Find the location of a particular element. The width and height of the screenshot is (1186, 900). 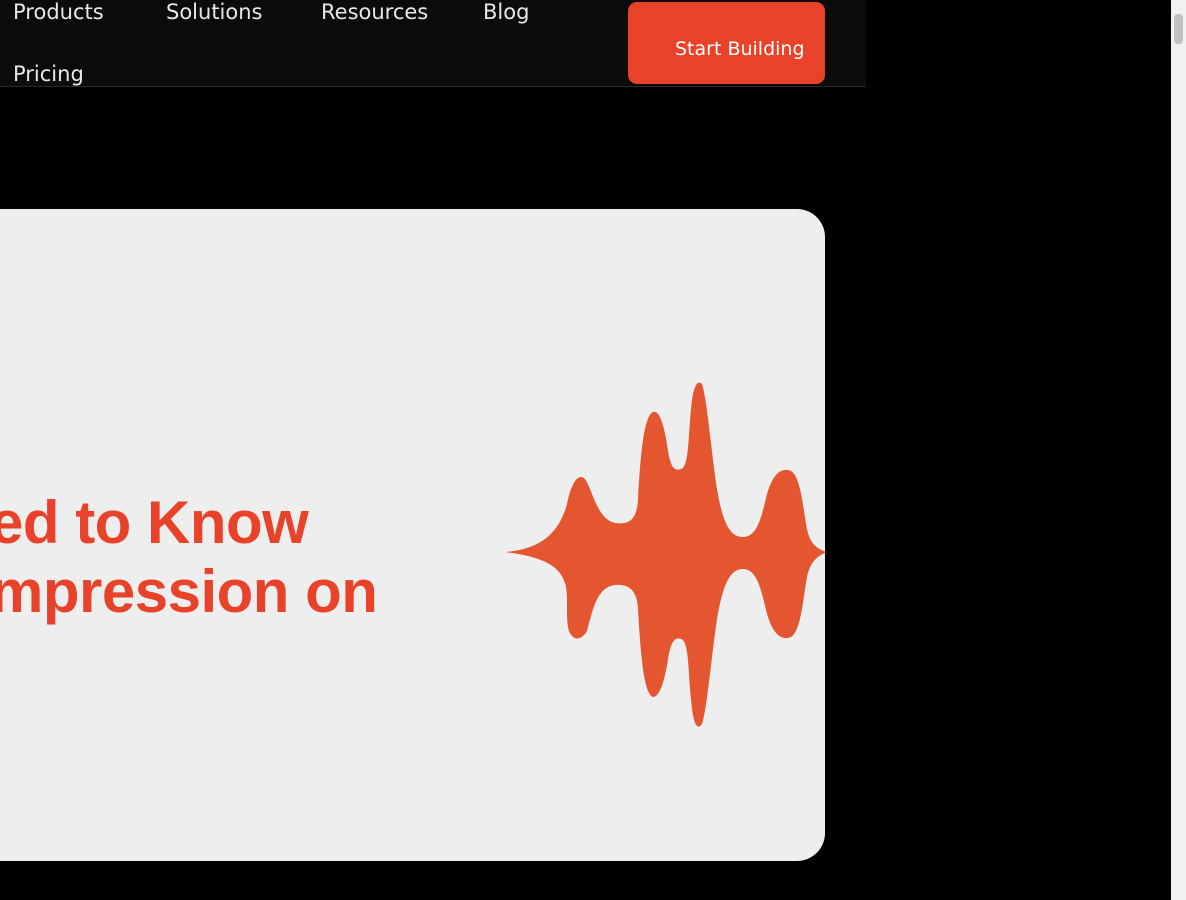

nav-products: Products is located at coordinates (58, 12).